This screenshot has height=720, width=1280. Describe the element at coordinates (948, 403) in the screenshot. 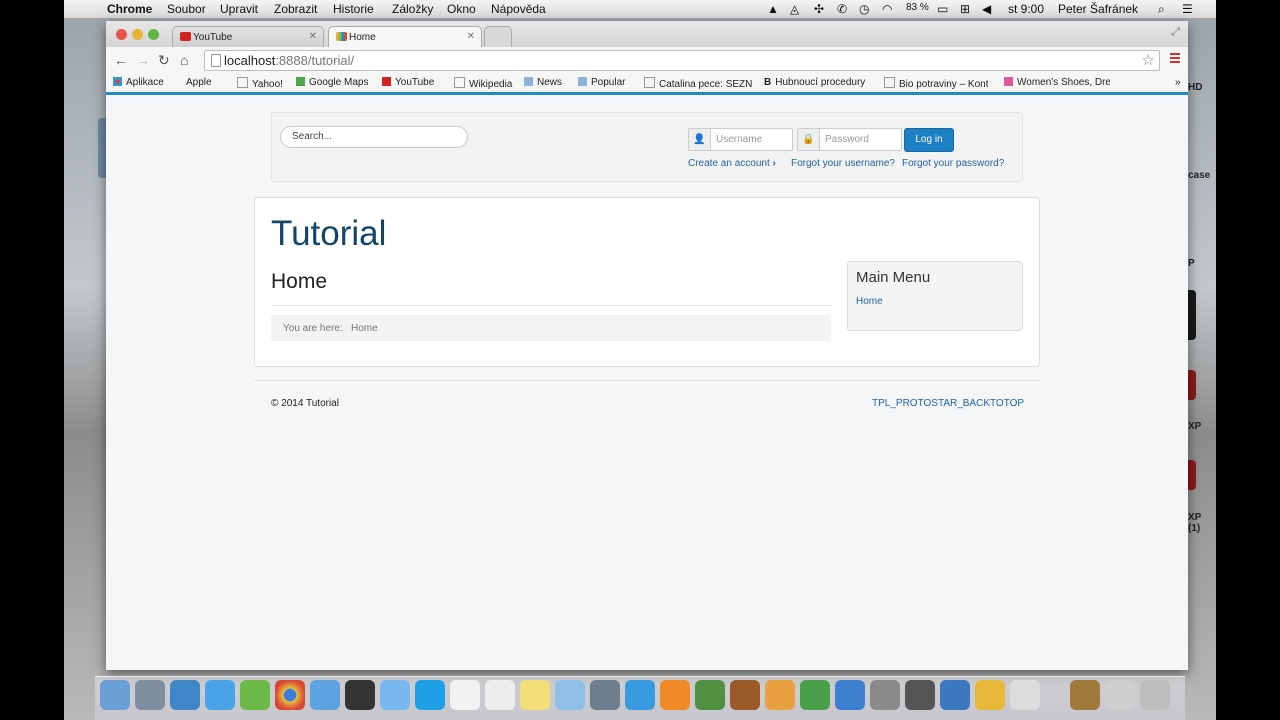

I see `back-to-top-link: TPL_PROTOSTAR_BACKTOTOP` at that location.